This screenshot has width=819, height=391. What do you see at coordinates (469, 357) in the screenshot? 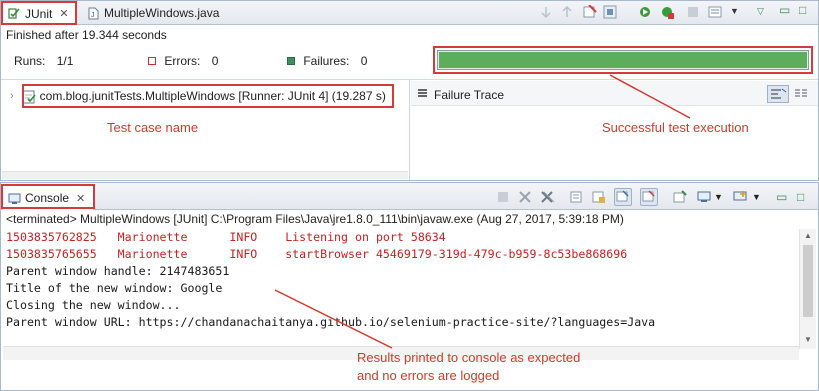
I see `annotation-console-line1: Results printed to console as expected` at bounding box center [469, 357].